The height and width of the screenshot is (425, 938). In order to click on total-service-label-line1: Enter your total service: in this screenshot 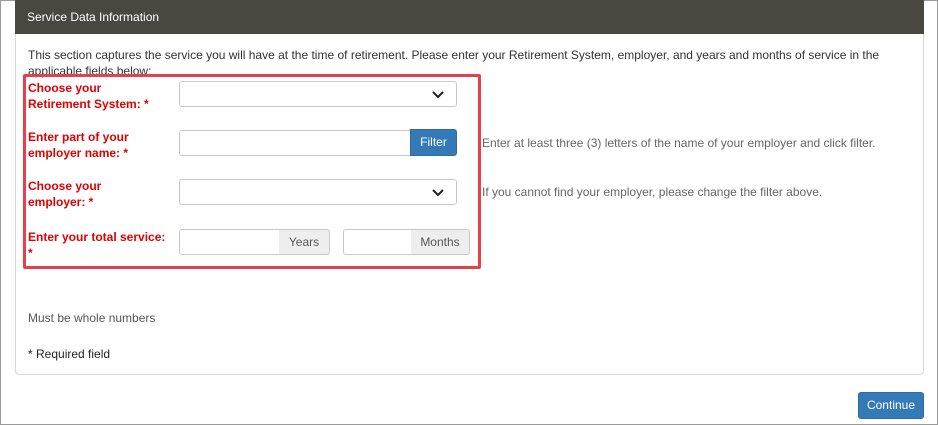, I will do `click(97, 237)`.